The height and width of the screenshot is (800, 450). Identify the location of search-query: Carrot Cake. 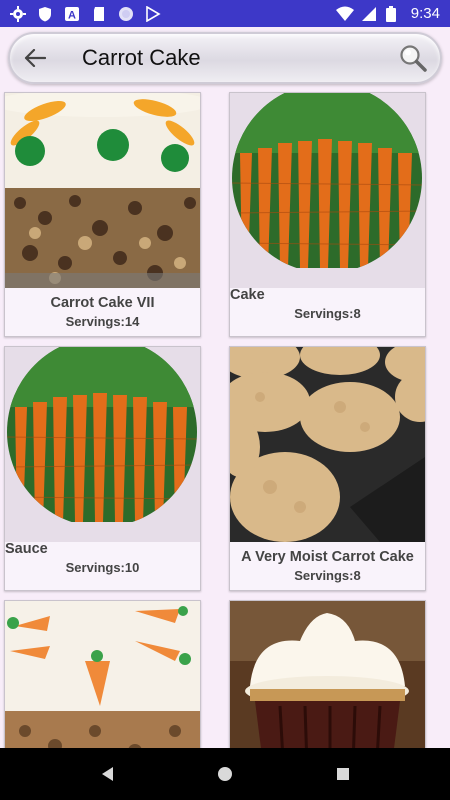
(141, 58).